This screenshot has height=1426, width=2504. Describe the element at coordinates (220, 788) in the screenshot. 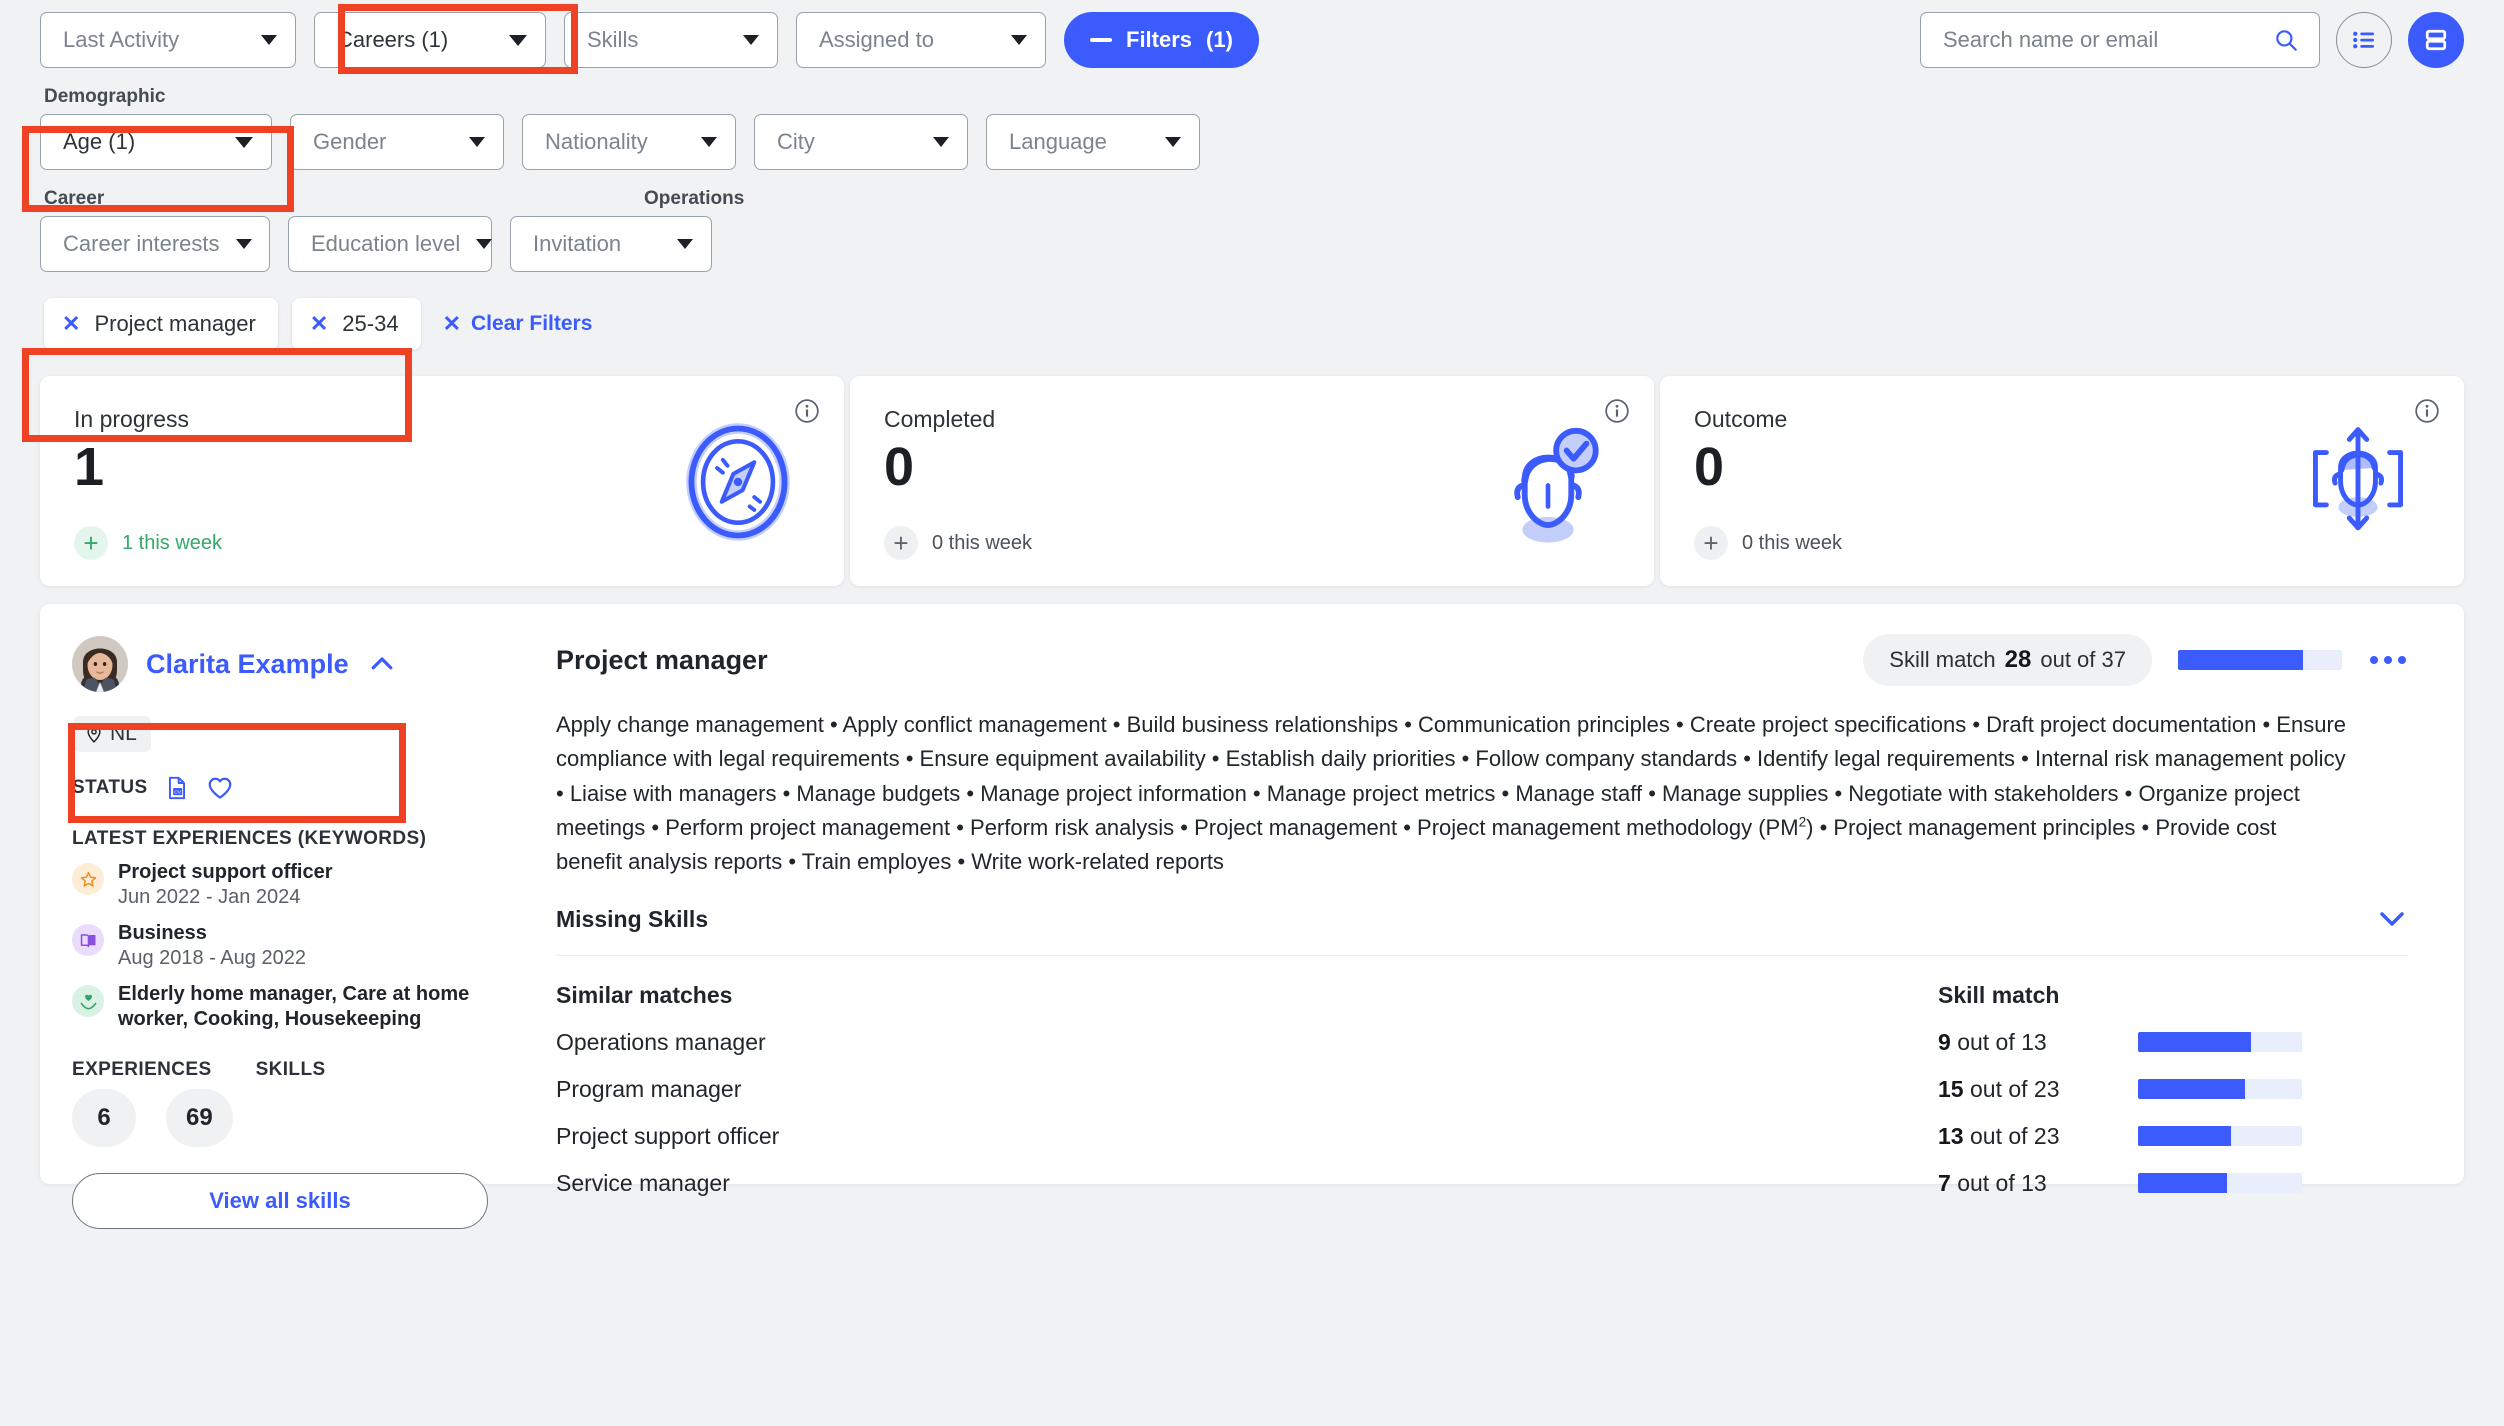

I see `heart-icon` at that location.